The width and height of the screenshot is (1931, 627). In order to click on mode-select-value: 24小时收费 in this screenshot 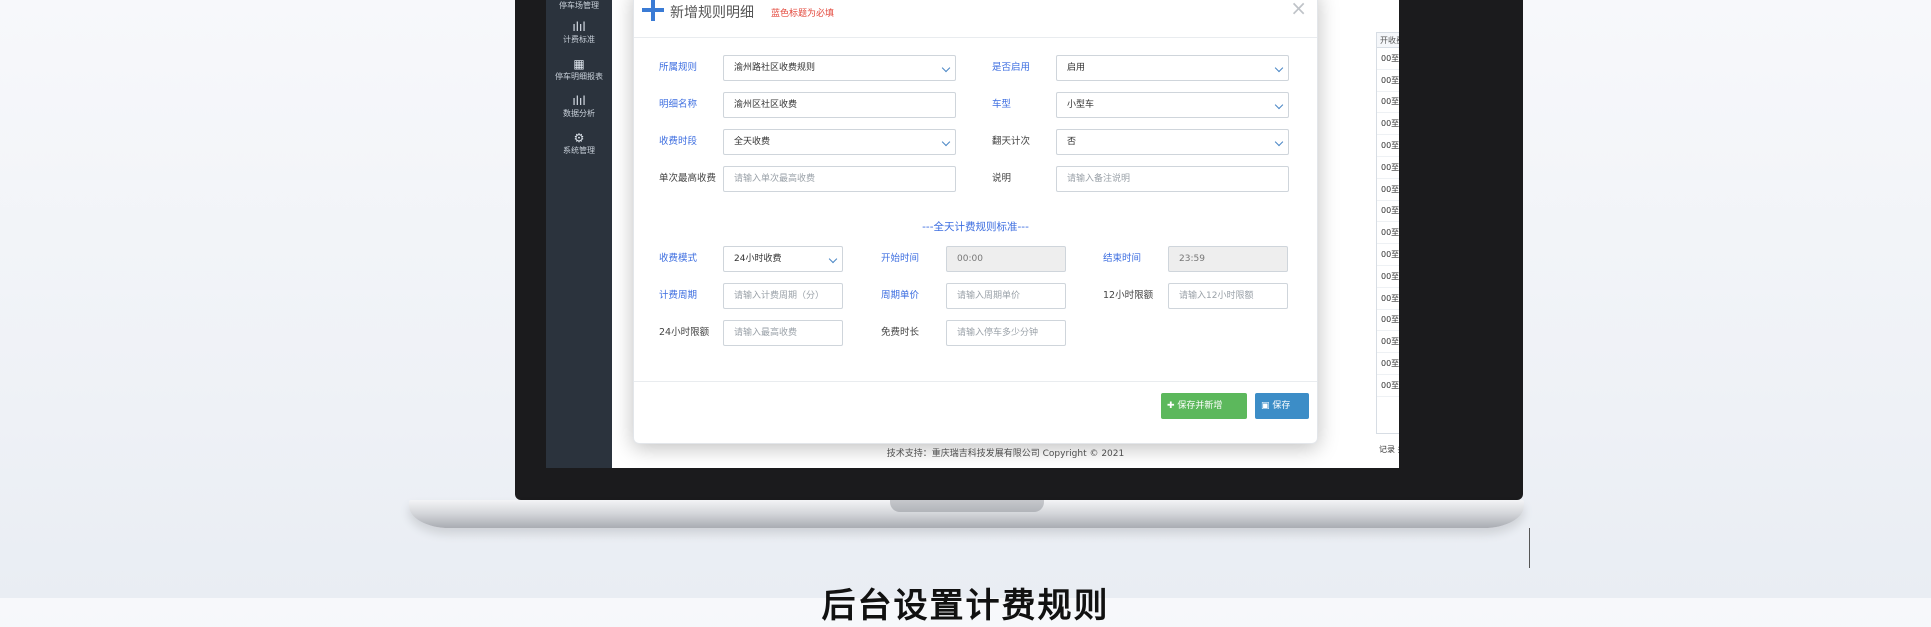, I will do `click(758, 259)`.